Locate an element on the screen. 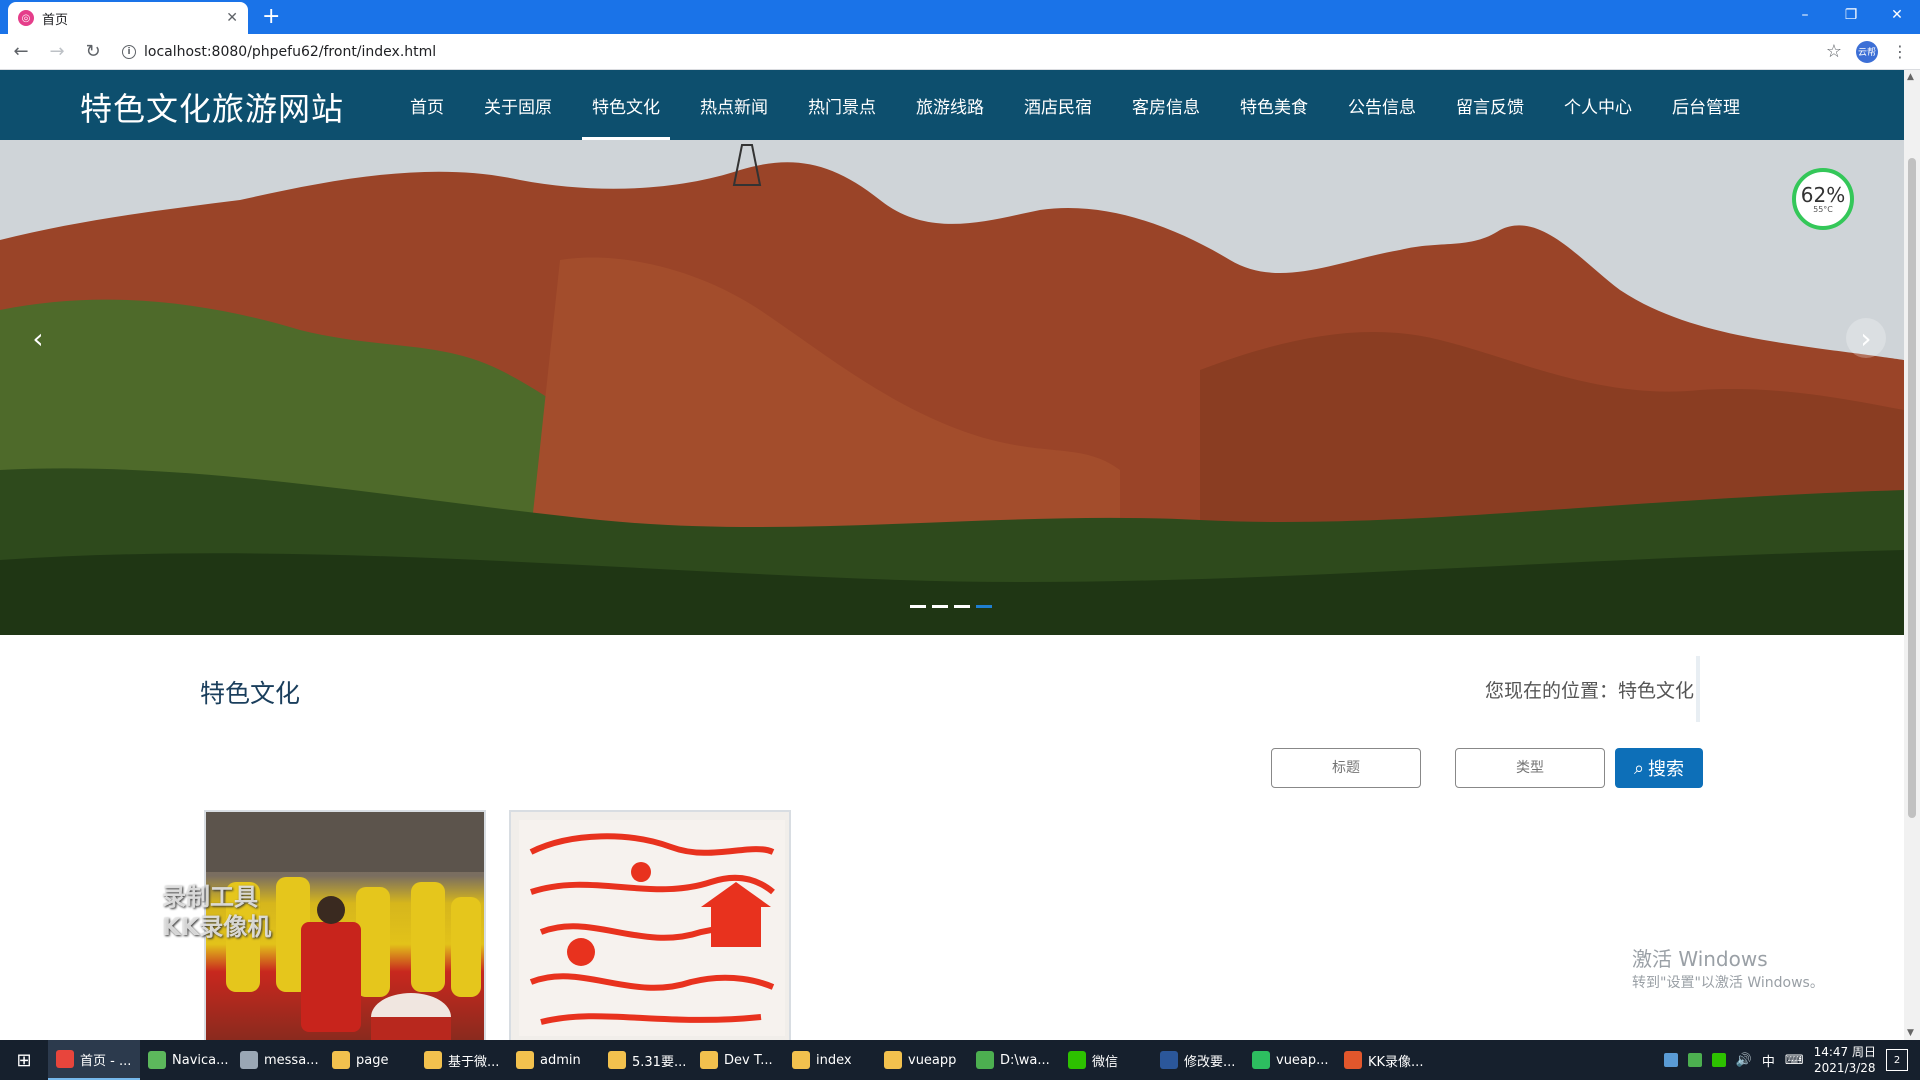  activate-subtitle: 转到"设置"以激活 Windows。 is located at coordinates (1728, 983).